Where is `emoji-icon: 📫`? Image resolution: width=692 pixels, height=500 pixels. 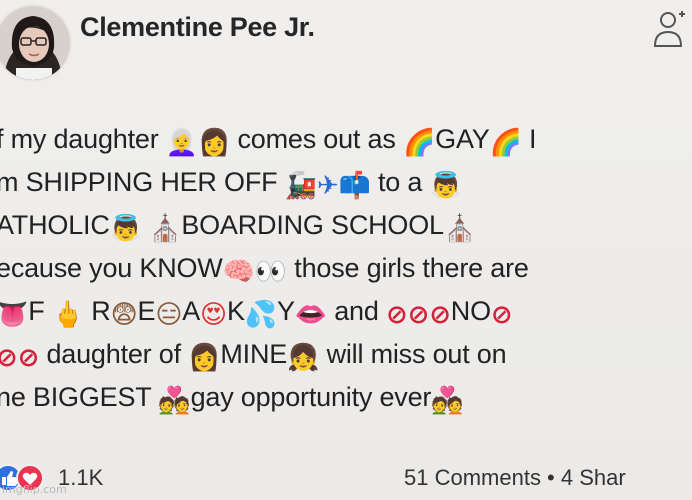 emoji-icon: 📫 is located at coordinates (354, 186).